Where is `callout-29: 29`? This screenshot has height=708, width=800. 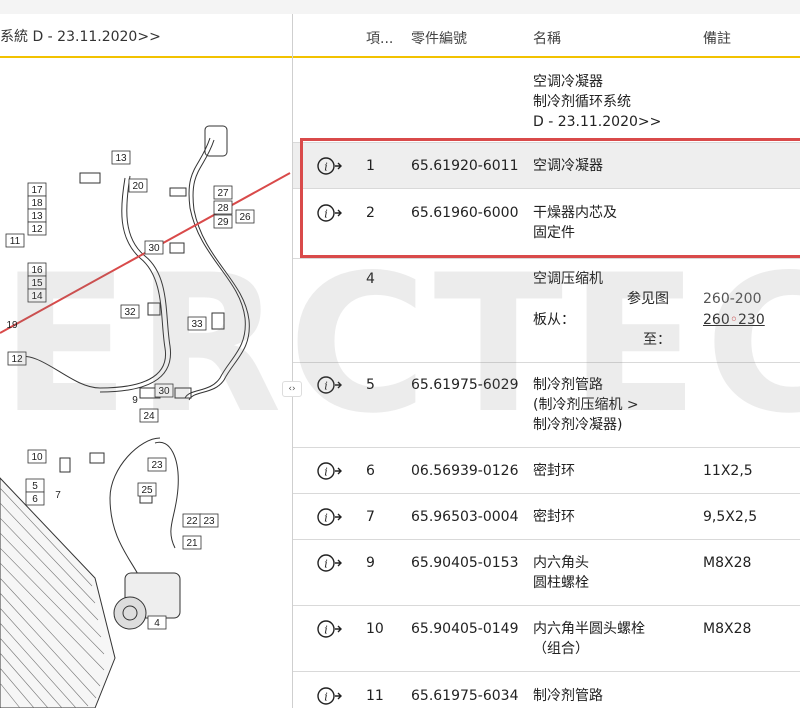 callout-29: 29 is located at coordinates (223, 222).